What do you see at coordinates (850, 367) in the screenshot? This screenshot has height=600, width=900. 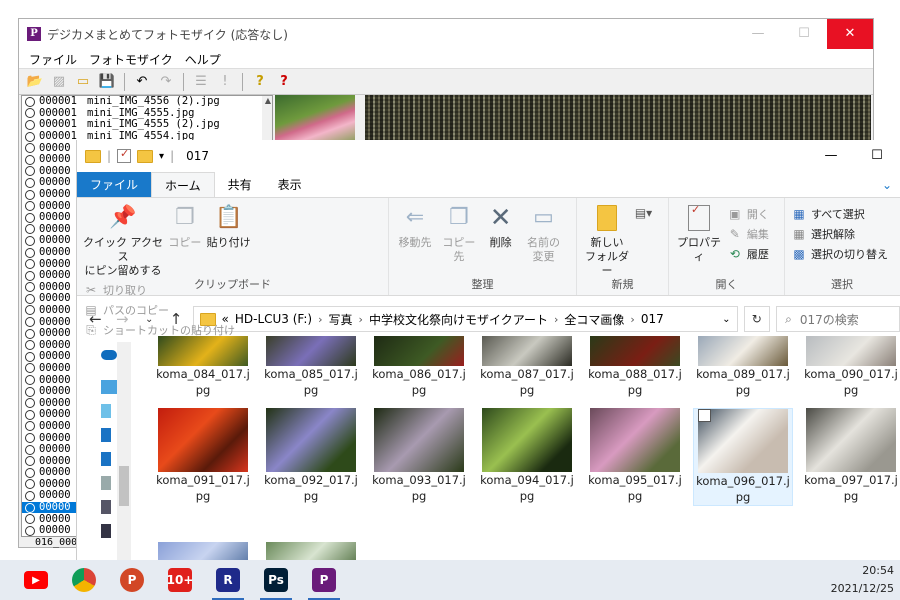 I see `file-tile: koma_090_017.jpg` at bounding box center [850, 367].